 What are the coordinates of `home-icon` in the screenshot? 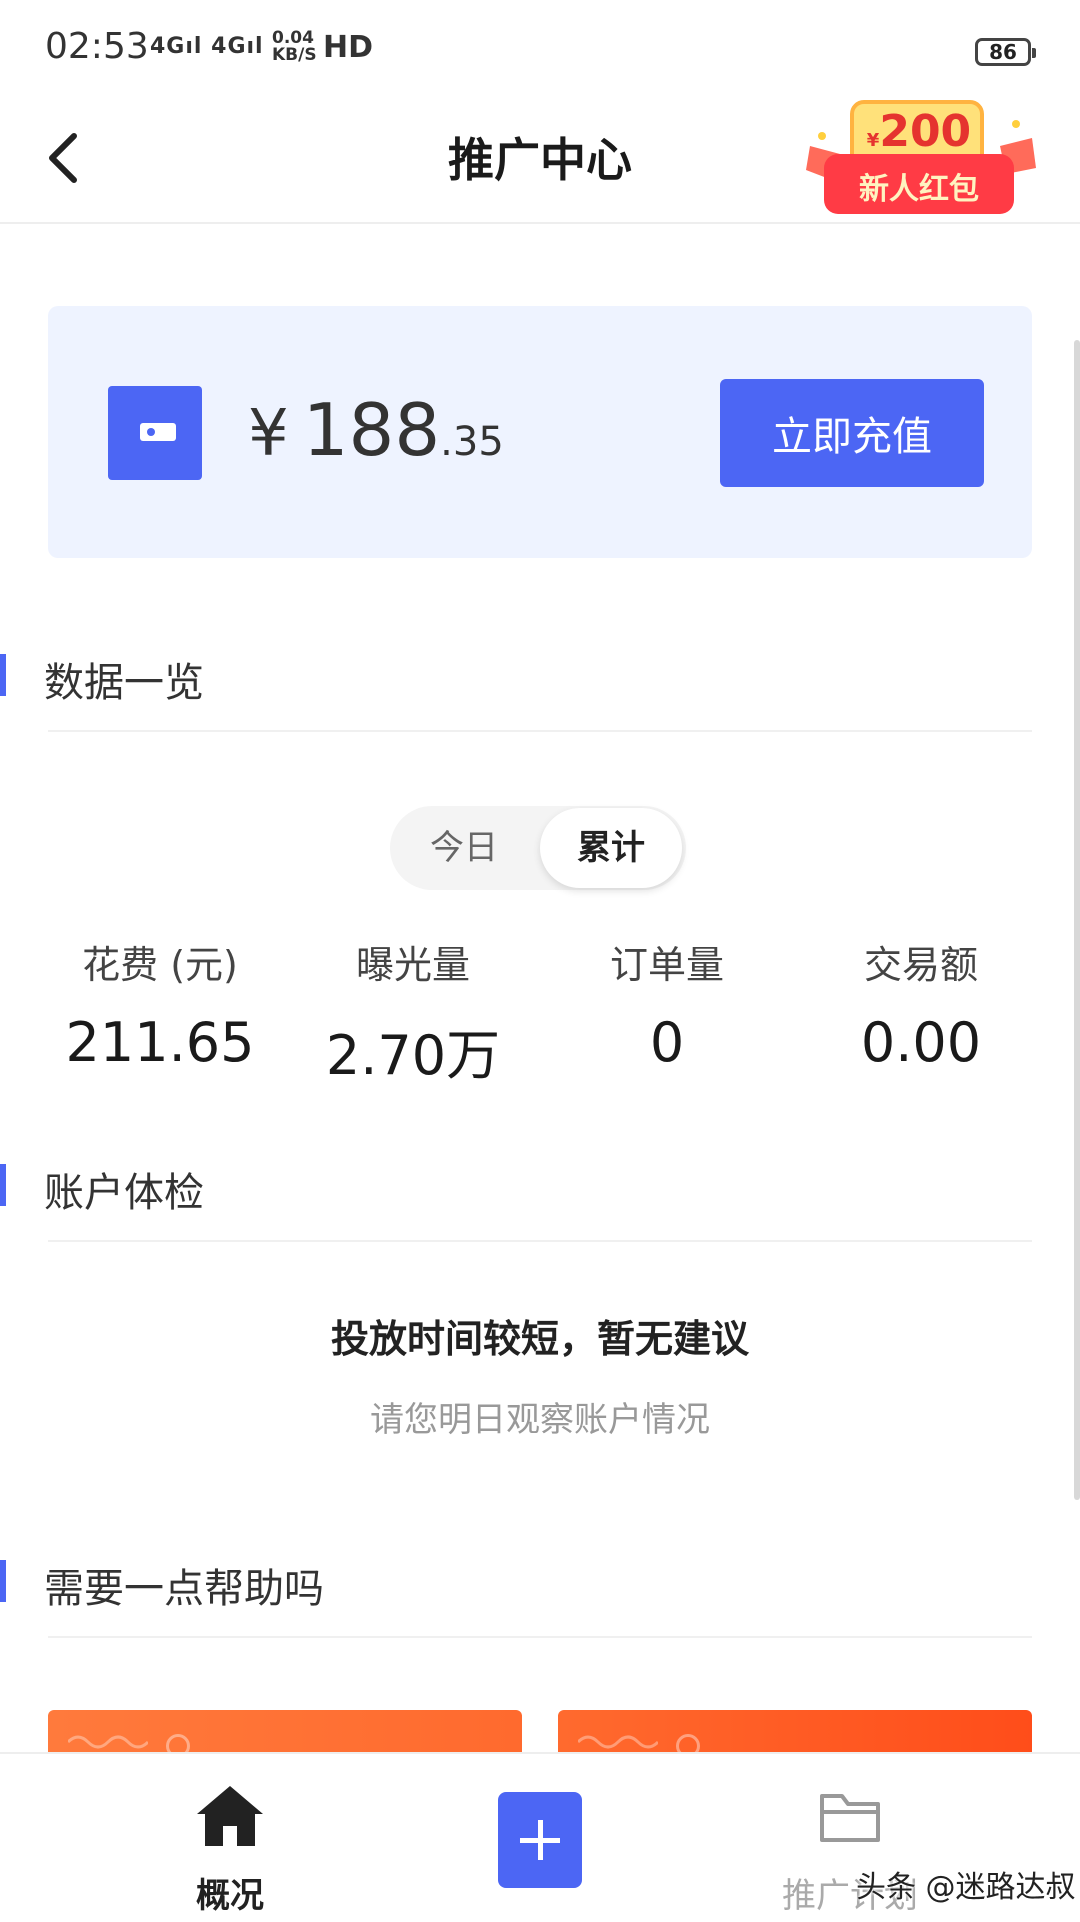 It's located at (230, 1816).